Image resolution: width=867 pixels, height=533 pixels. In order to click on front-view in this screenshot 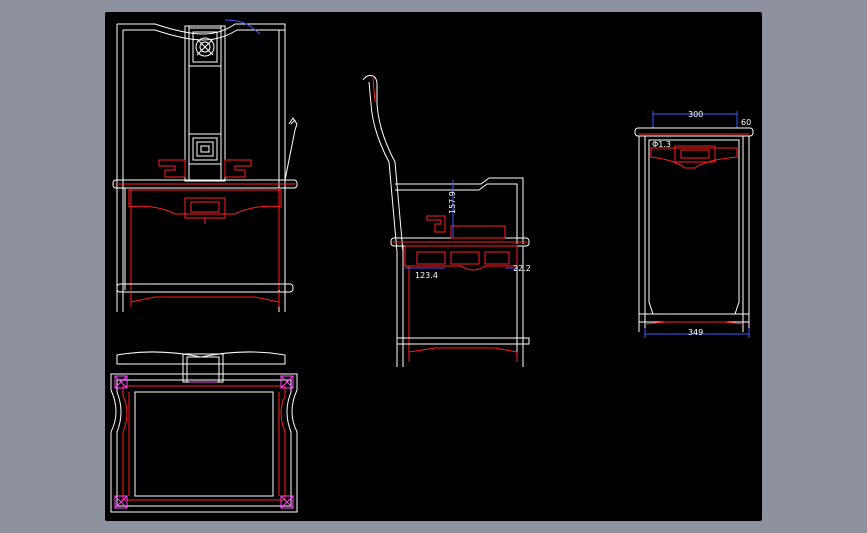, I will do `click(205, 165)`.